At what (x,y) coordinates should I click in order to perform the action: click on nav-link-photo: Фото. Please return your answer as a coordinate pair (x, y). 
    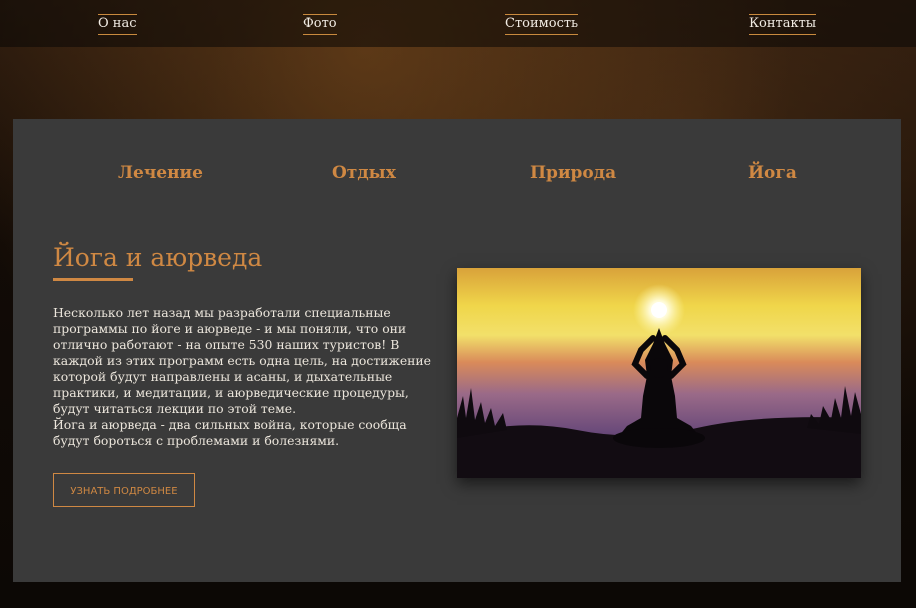
    Looking at the image, I should click on (320, 24).